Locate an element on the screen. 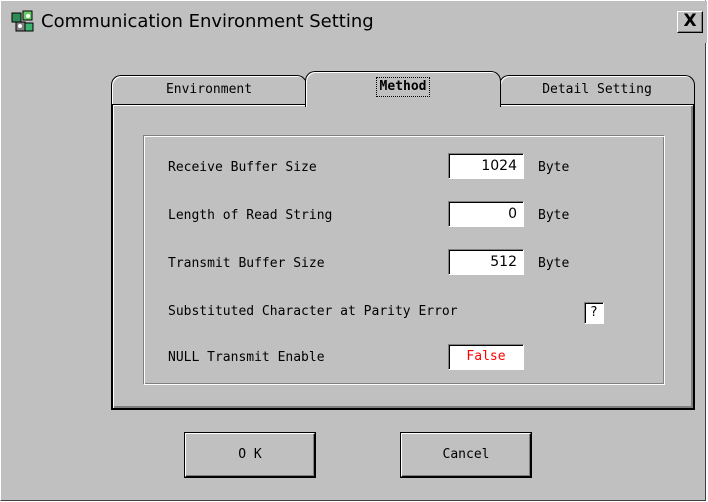 Image resolution: width=708 pixels, height=502 pixels. close-icon: X is located at coordinates (690, 21).